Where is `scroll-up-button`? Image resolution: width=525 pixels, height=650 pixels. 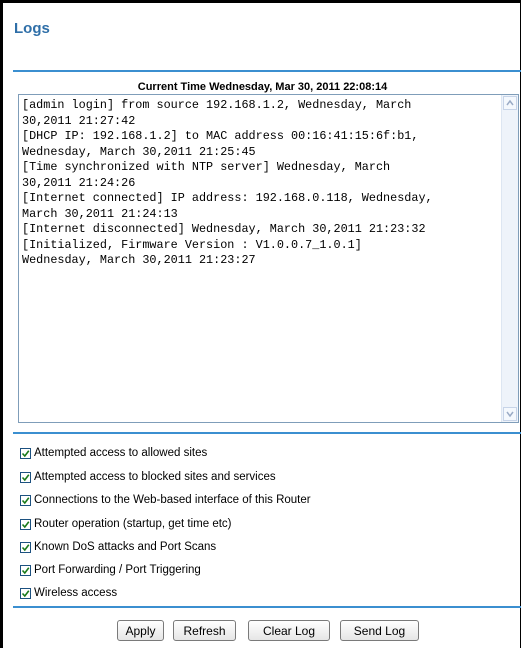 scroll-up-button is located at coordinates (510, 103).